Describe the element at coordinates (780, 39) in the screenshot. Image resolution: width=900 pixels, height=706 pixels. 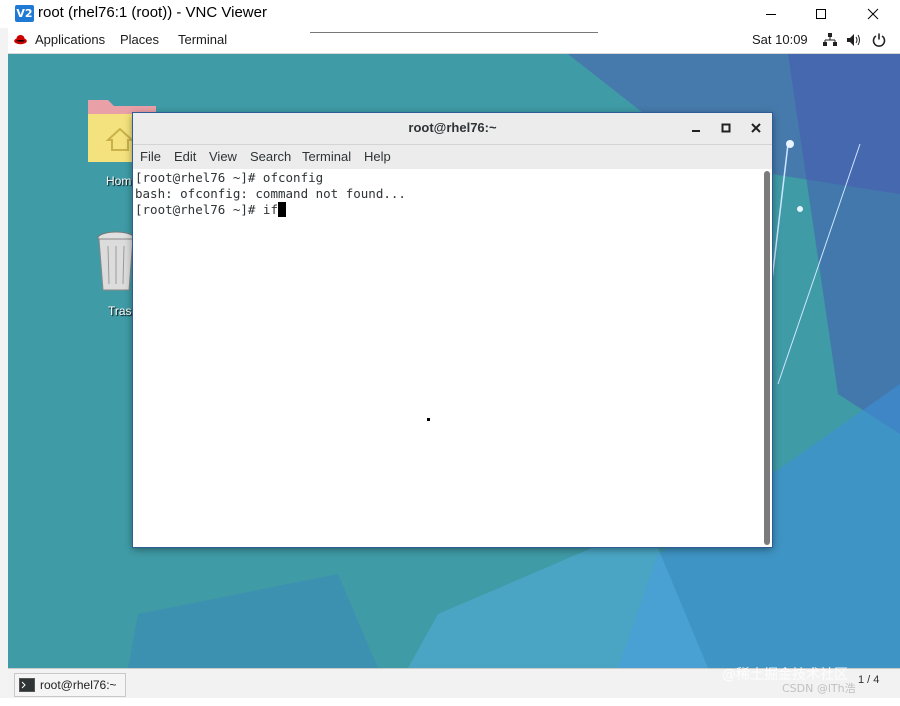
I see `clock: Sat 10:09` at that location.